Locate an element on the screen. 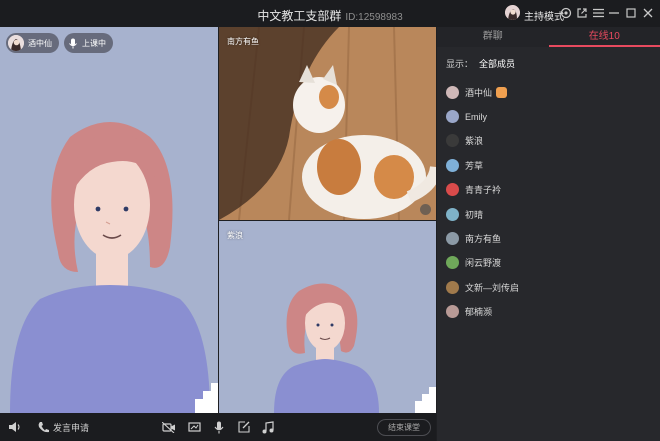 This screenshot has width=660, height=441. filter-label: 显示： is located at coordinates (460, 64).